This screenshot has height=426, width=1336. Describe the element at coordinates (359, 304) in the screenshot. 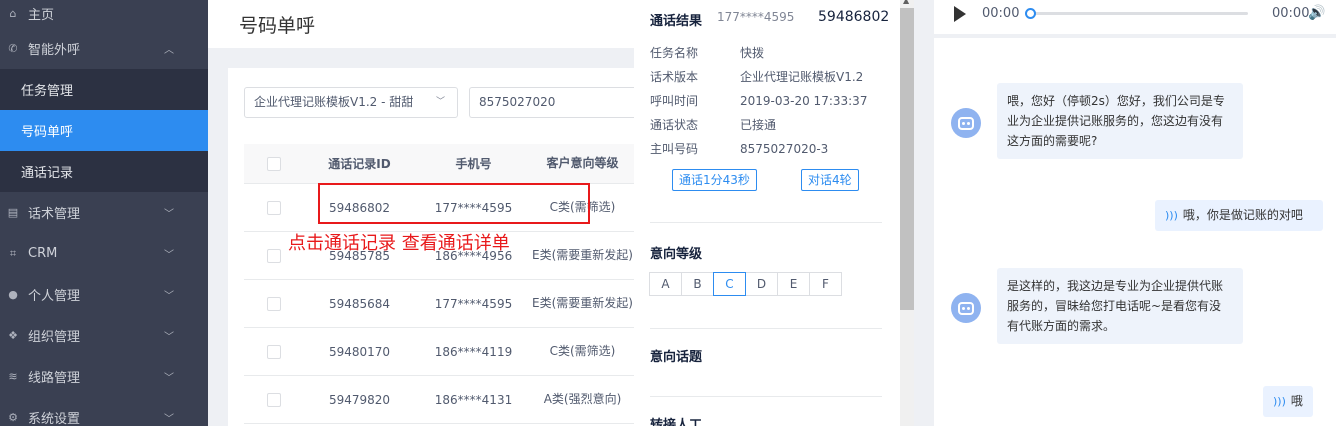

I see `record-id: 59485684` at that location.